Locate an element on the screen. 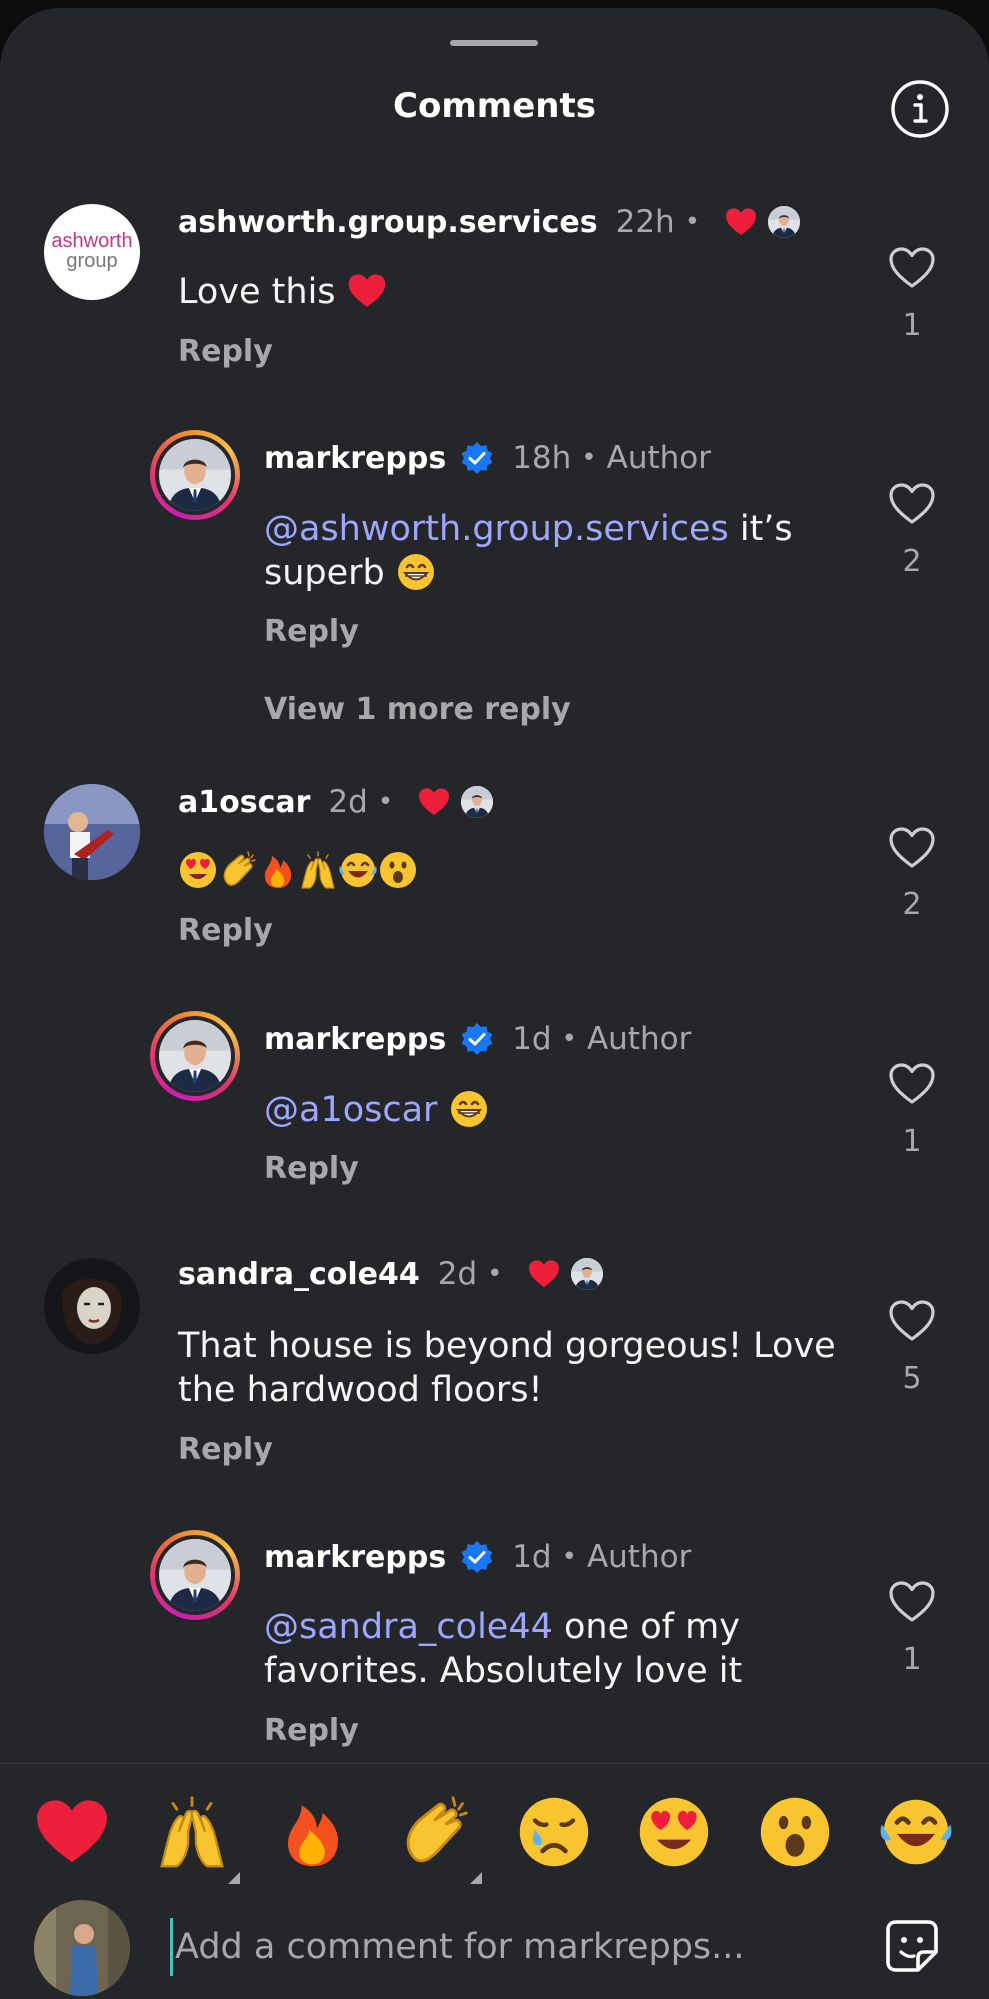 Image resolution: width=989 pixels, height=1999 pixels. comment-text: @ashworth.group.services it’s superb is located at coordinates (528, 551).